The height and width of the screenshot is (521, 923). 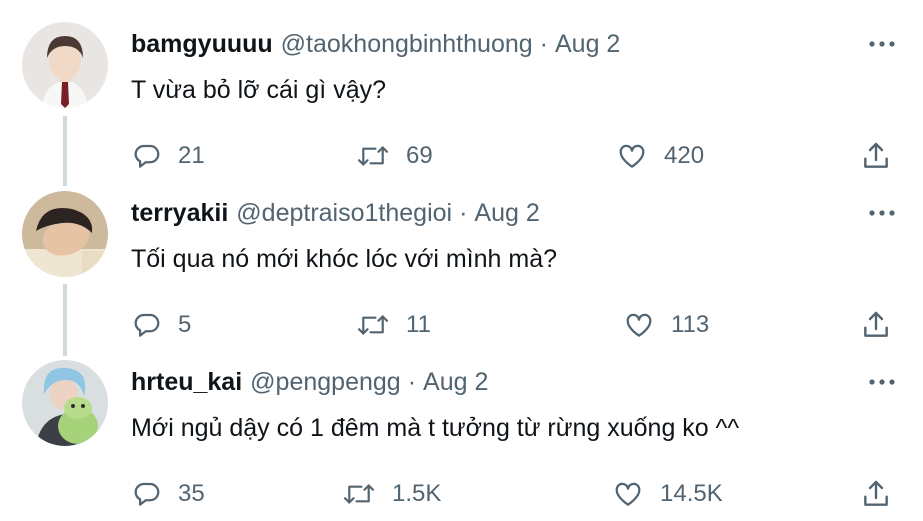 I want to click on like-count: 420, so click(x=684, y=155).